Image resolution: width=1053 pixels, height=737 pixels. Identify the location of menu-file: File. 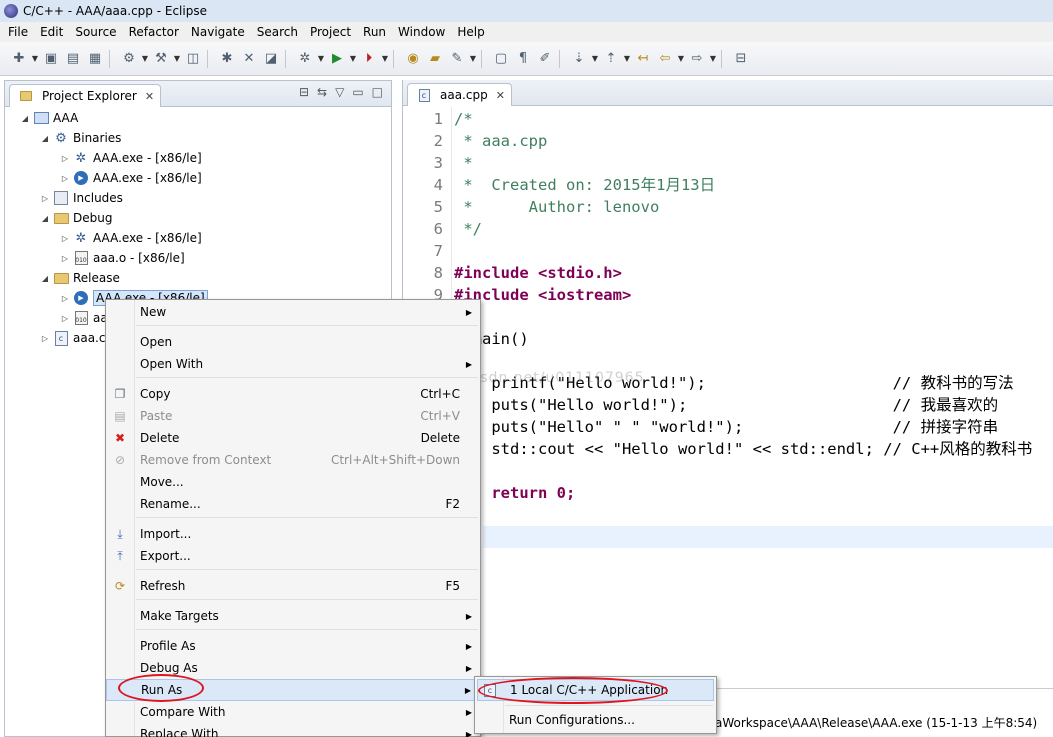
(18, 32).